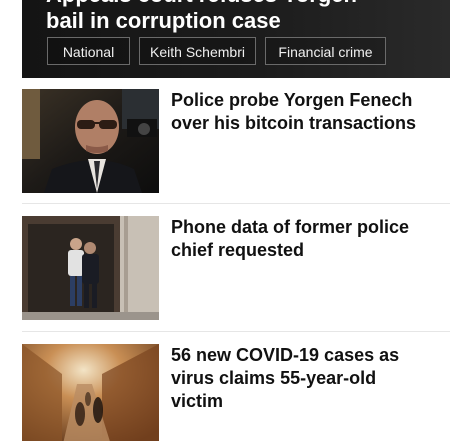 The width and height of the screenshot is (473, 441). Describe the element at coordinates (197, 51) in the screenshot. I see `tag-keith-schembri: Keith Schembri` at that location.